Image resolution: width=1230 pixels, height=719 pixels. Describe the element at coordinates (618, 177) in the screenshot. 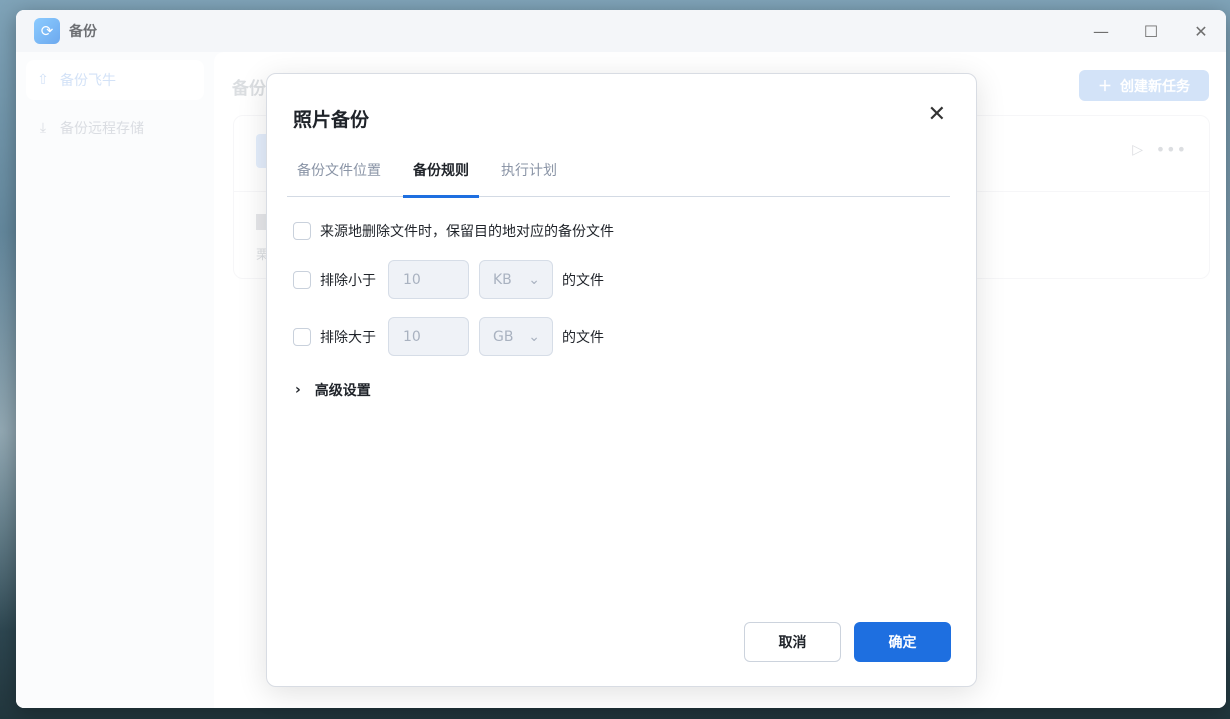

I see `dialog-tabs: 备份文件位置 备份规则 执行计划` at that location.